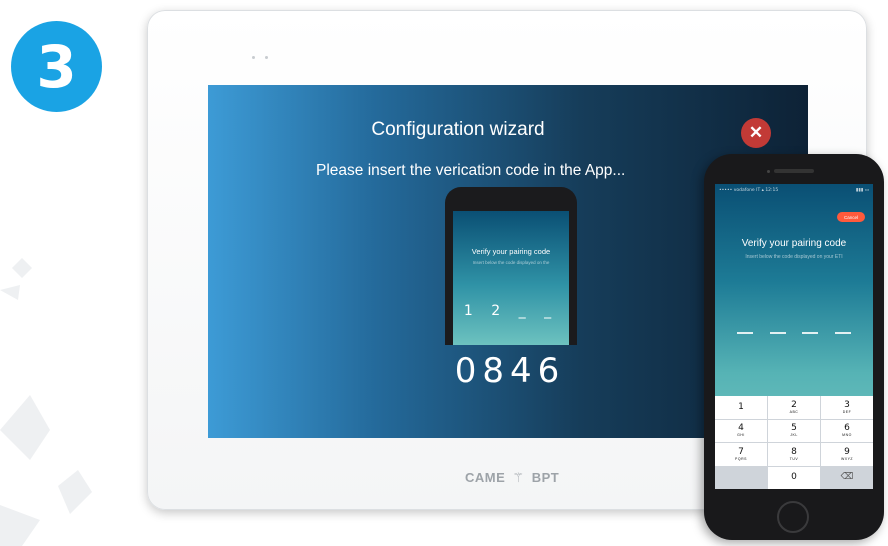 The height and width of the screenshot is (546, 888). I want to click on close-button: ✕, so click(756, 133).